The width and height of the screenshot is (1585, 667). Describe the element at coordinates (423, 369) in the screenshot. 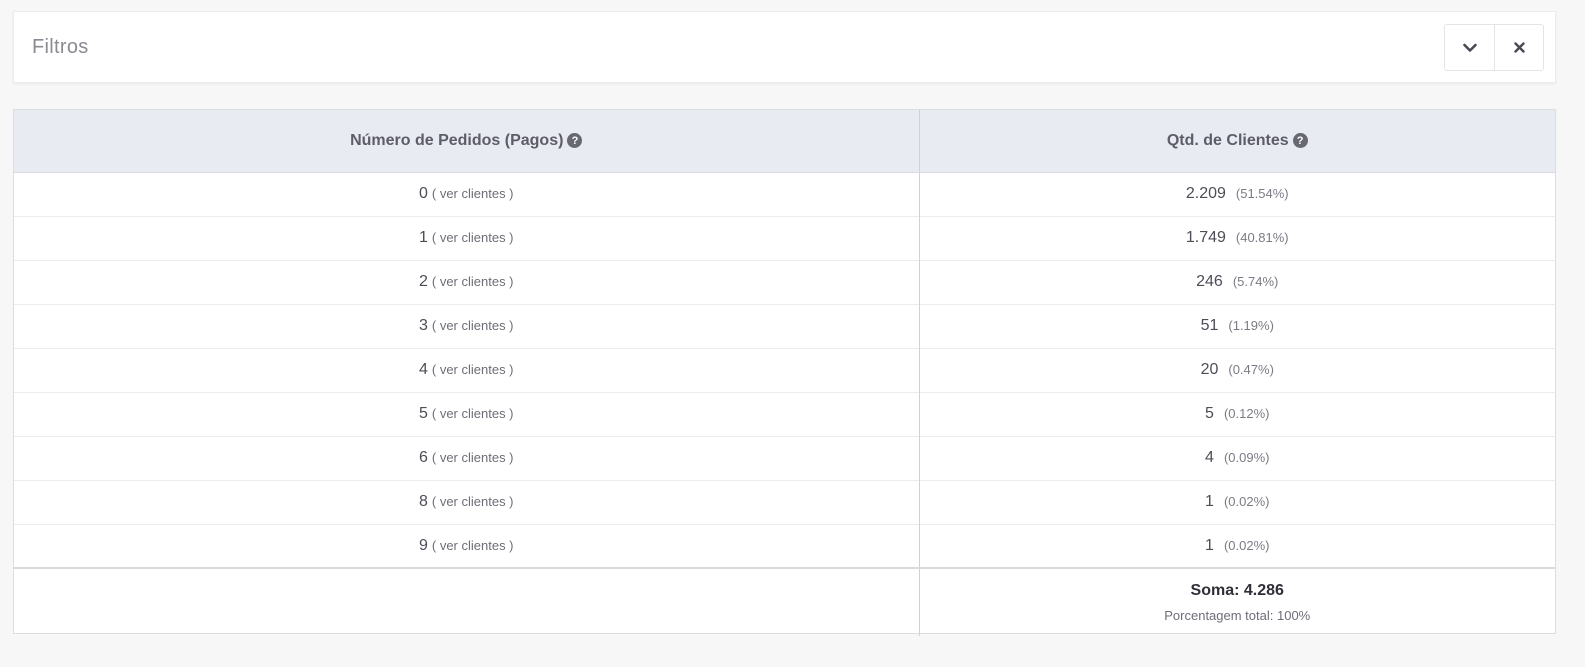

I see `orders-count: 4` at that location.